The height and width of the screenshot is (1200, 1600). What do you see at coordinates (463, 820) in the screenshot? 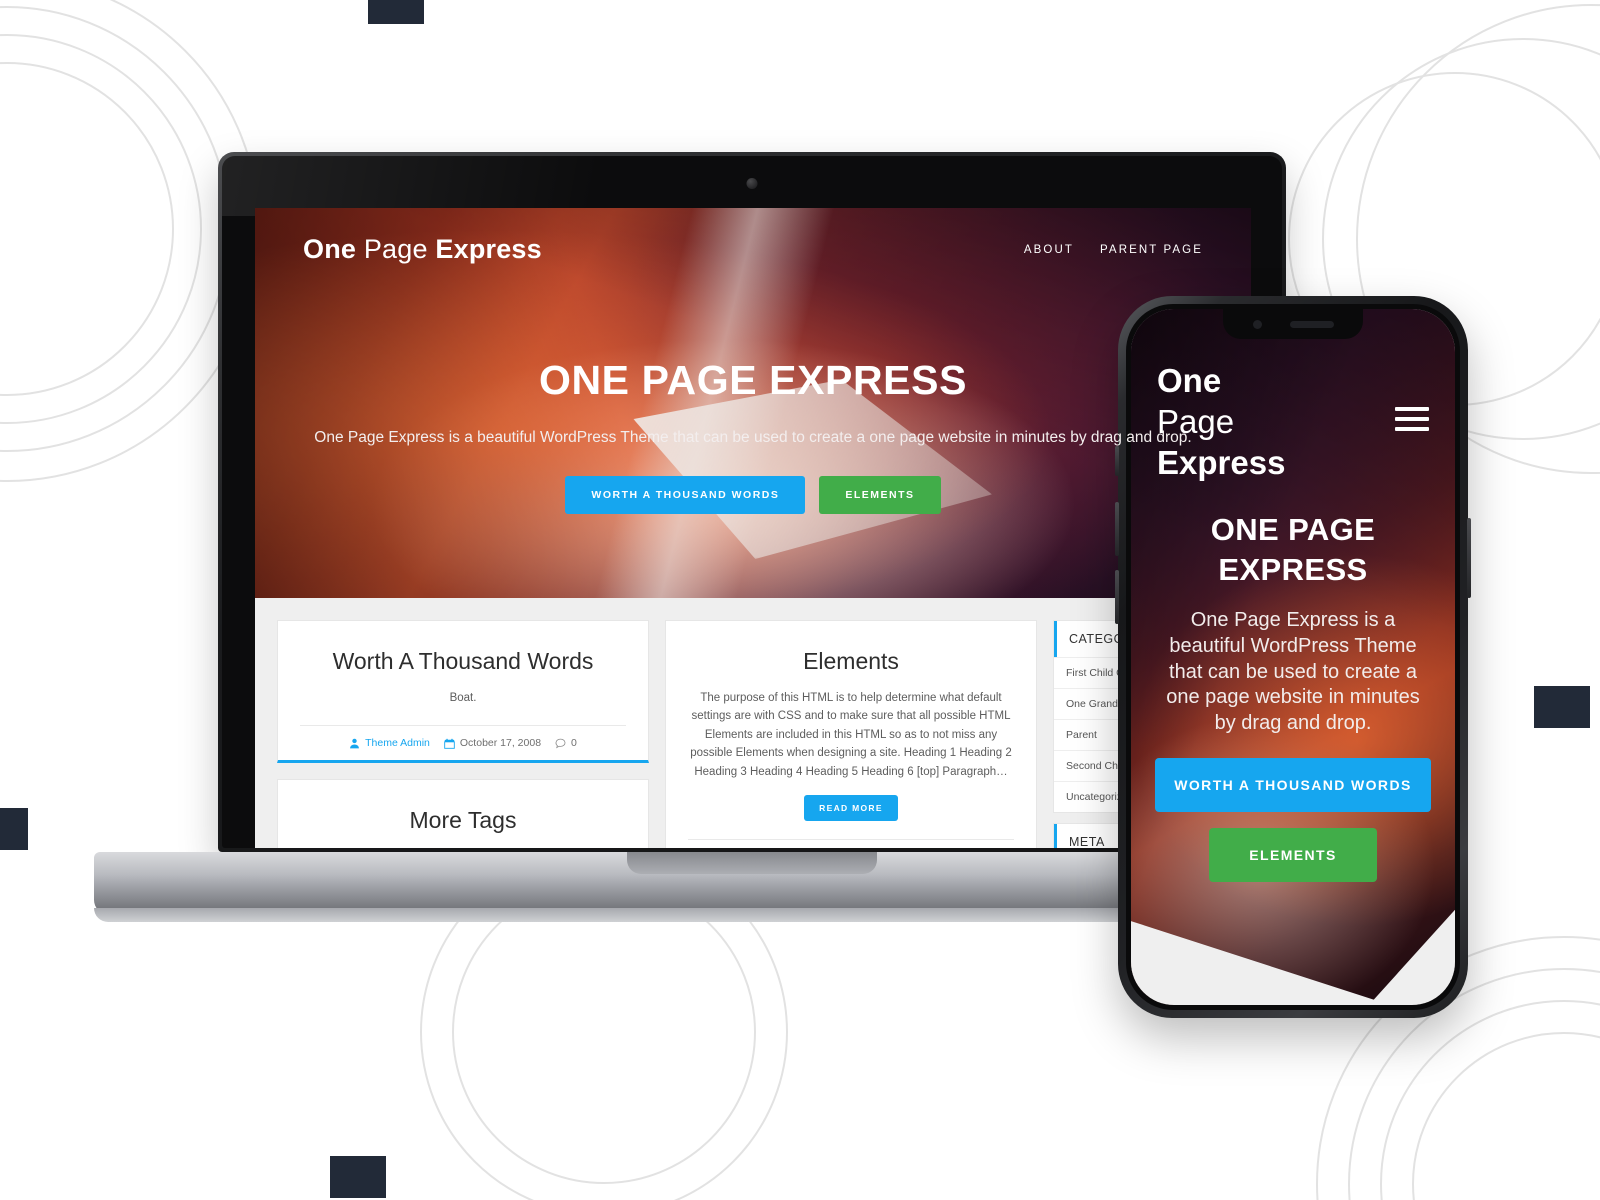
I see `post-title: More Tags` at bounding box center [463, 820].